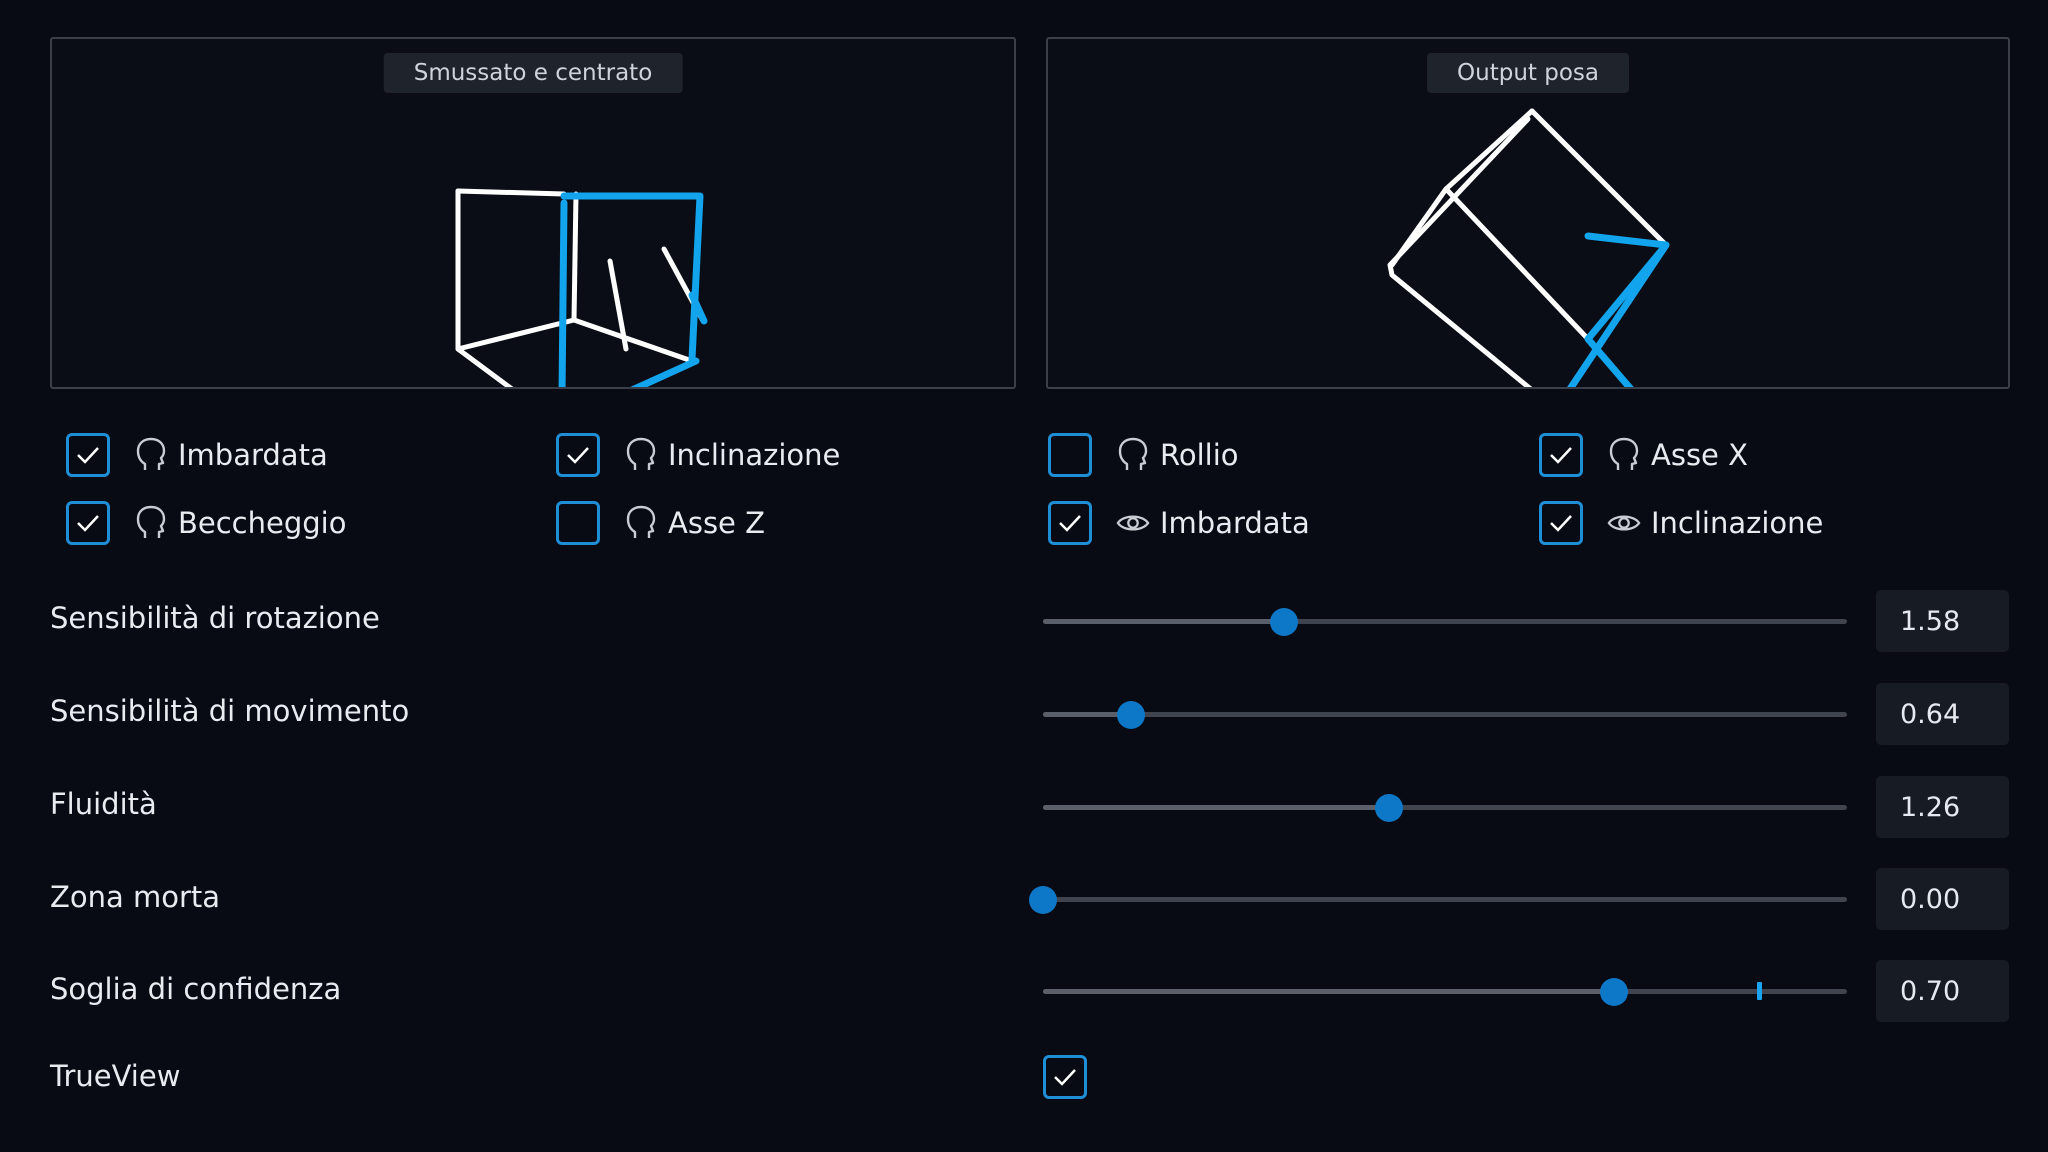 This screenshot has height=1152, width=2048. I want to click on rotation-sensitivity-slider, so click(1445, 622).